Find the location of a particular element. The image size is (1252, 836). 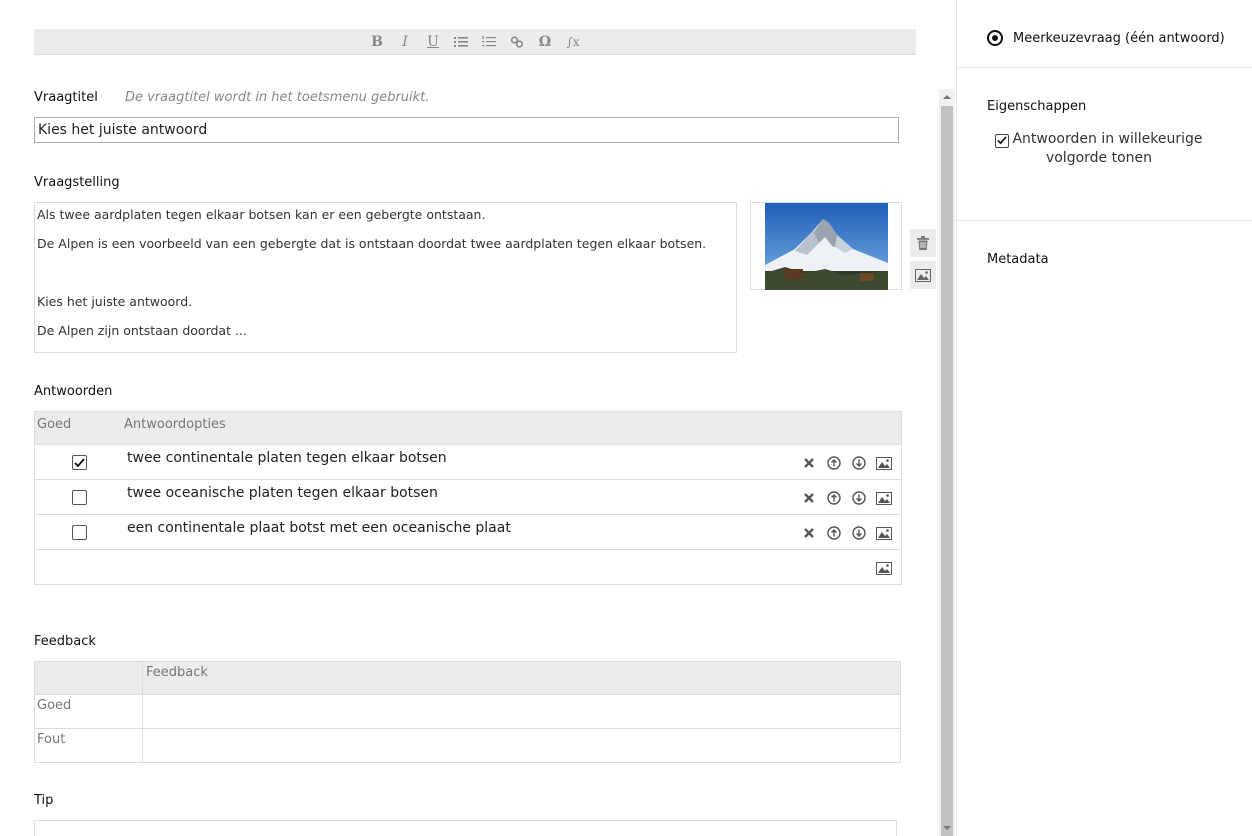

formula-button: ∫x is located at coordinates (573, 42).